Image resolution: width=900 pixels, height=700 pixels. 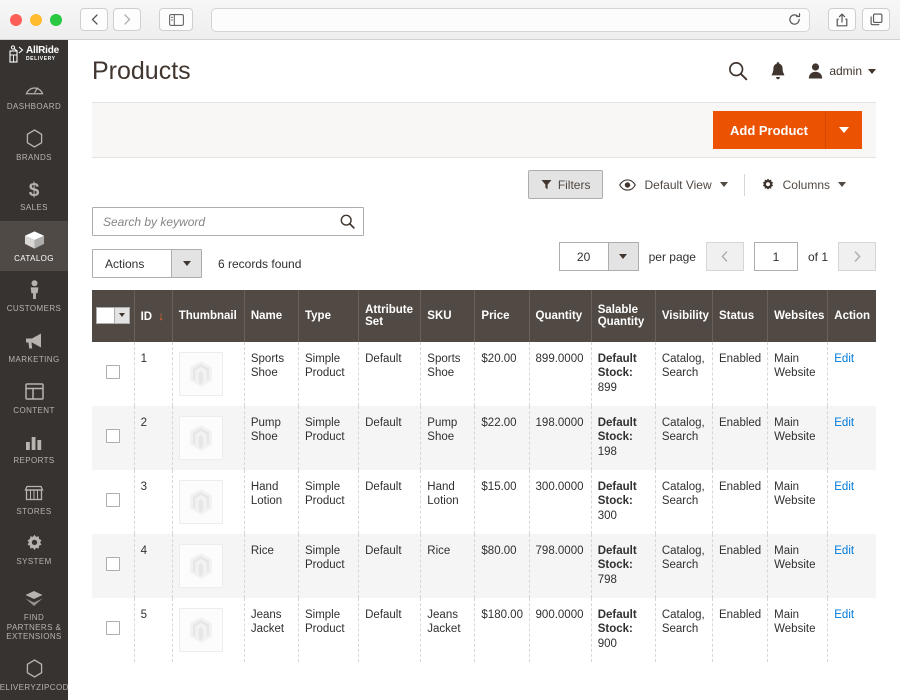 What do you see at coordinates (802, 71) in the screenshot?
I see `header-actions: admin` at bounding box center [802, 71].